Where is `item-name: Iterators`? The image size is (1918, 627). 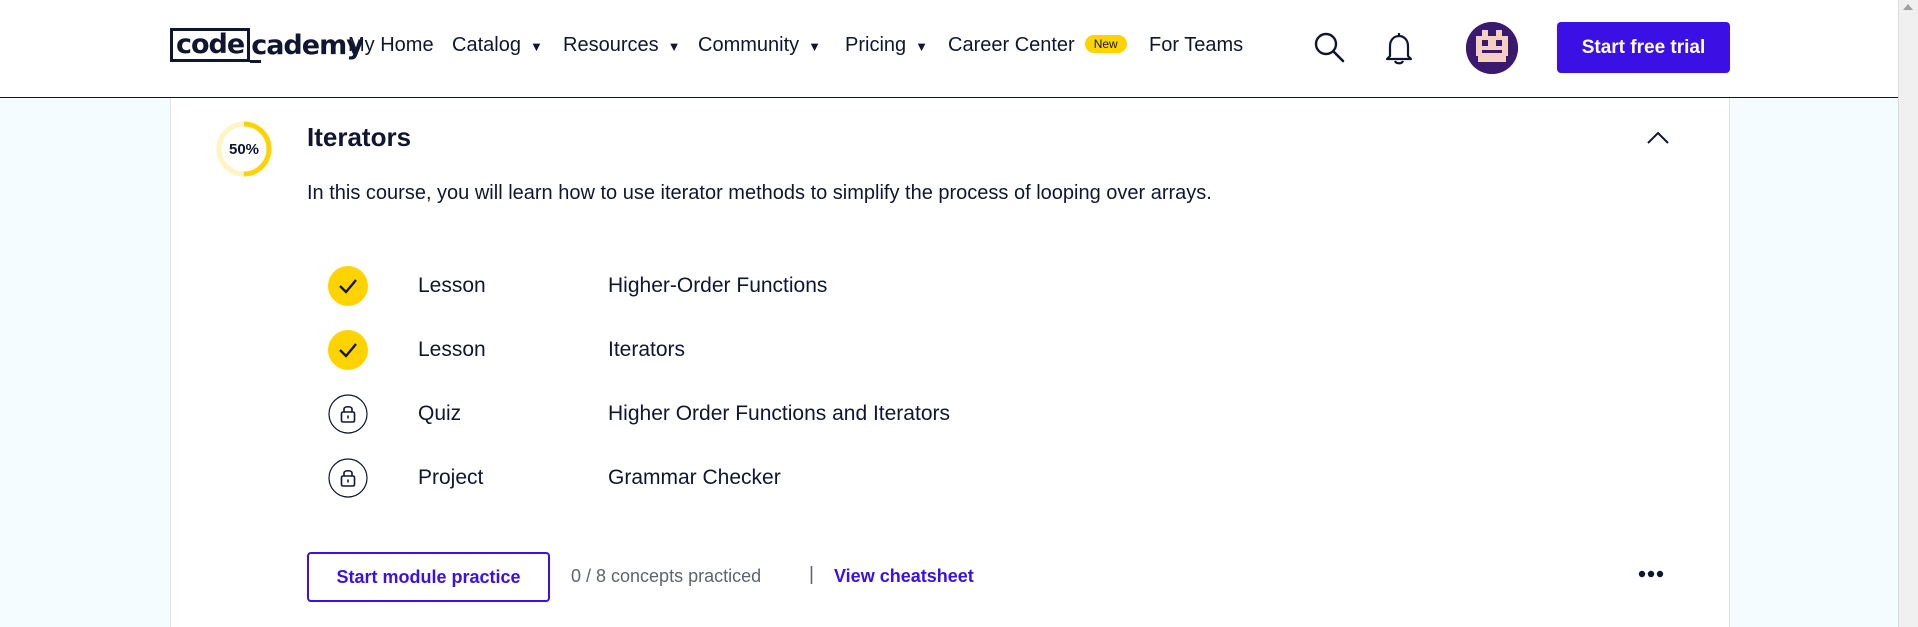
item-name: Iterators is located at coordinates (647, 349).